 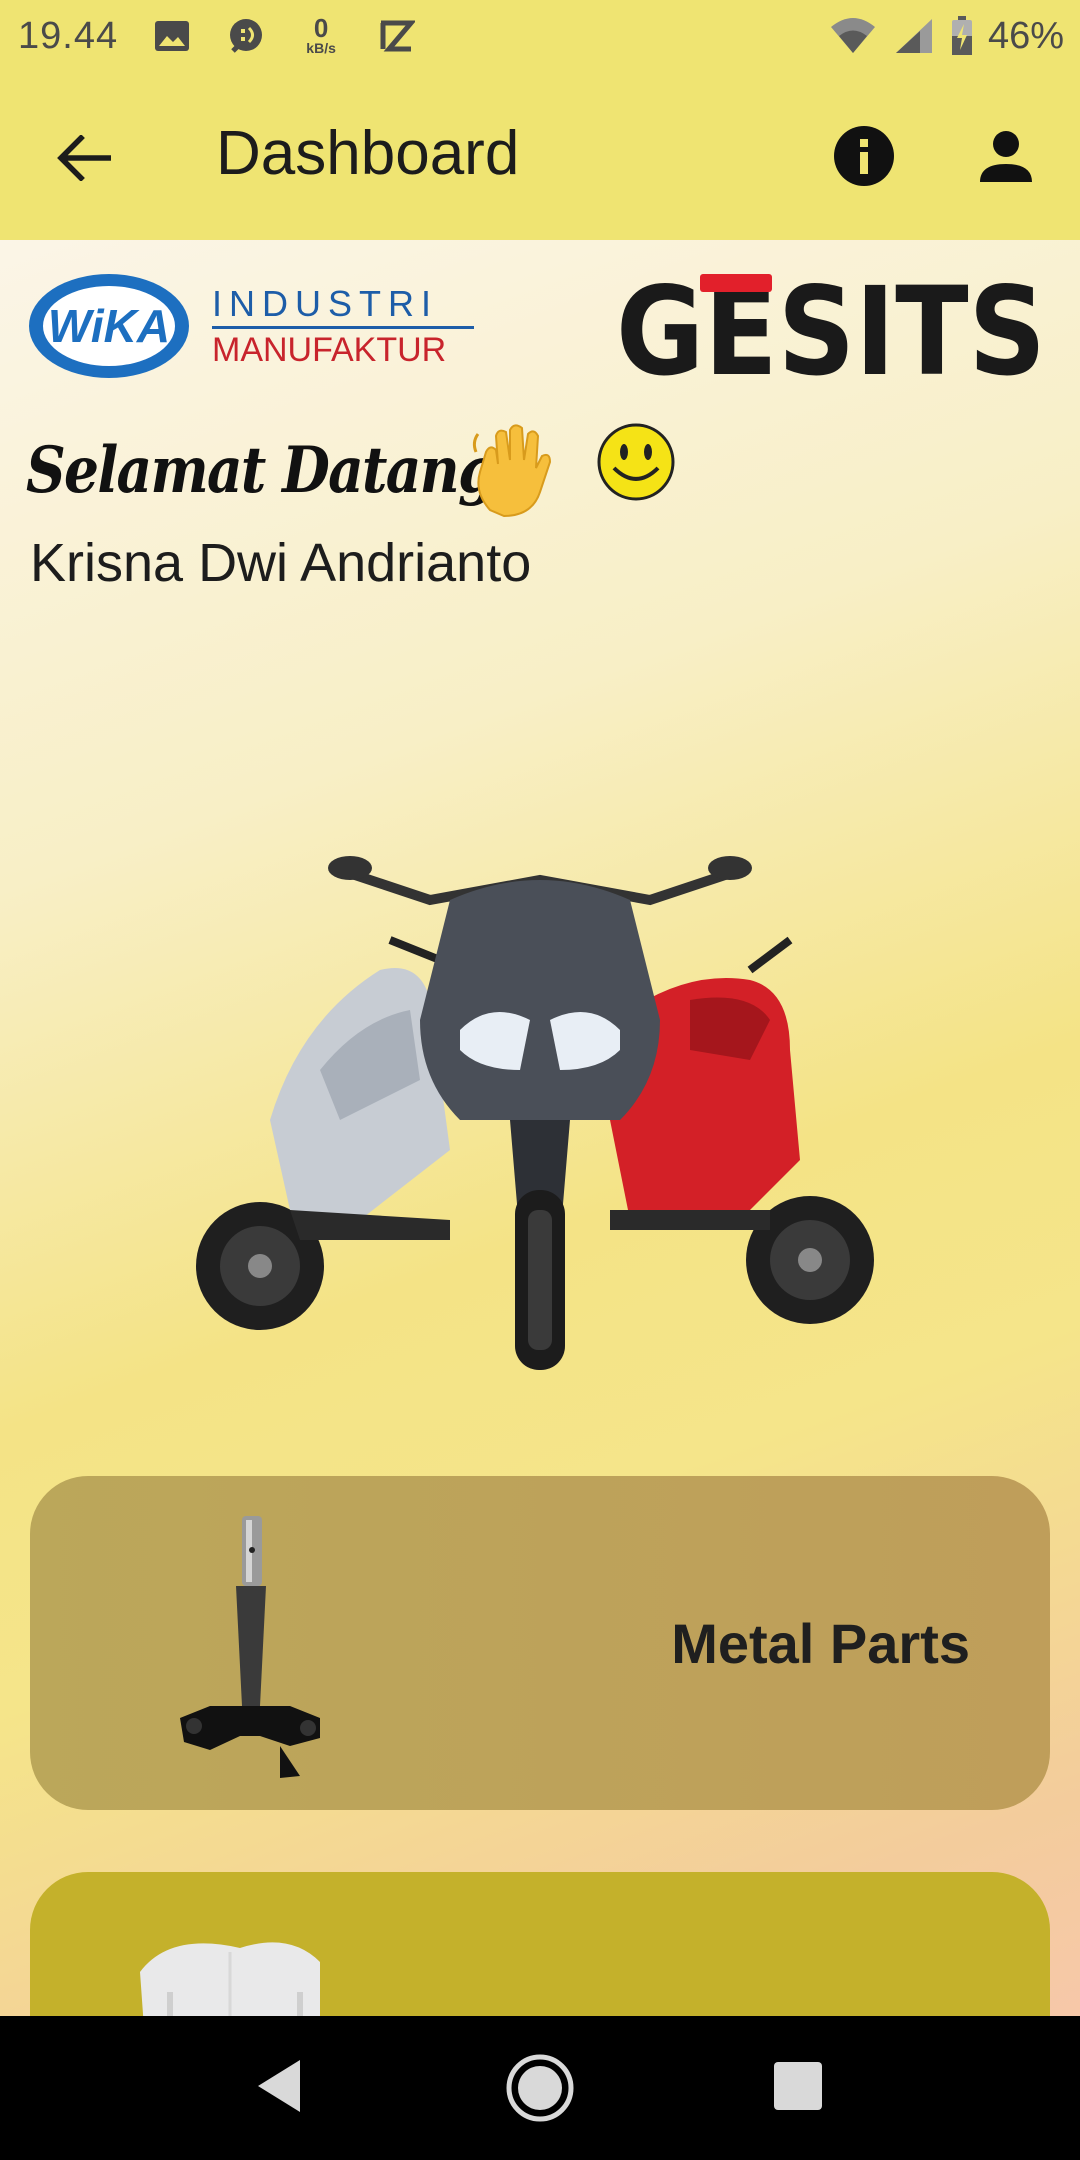 What do you see at coordinates (946, 36) in the screenshot?
I see `status-right: 46%` at bounding box center [946, 36].